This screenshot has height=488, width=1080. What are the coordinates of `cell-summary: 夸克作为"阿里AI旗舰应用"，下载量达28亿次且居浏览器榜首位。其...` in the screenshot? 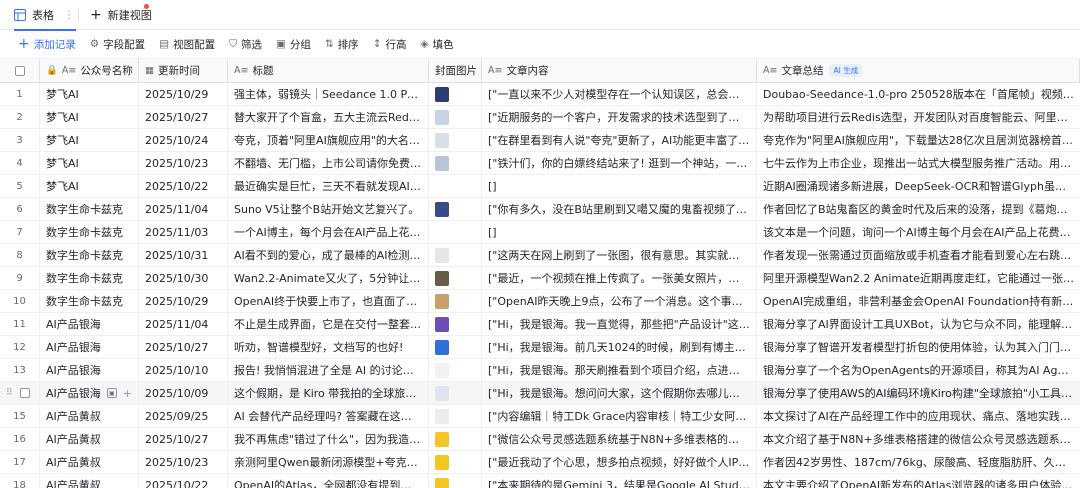 It's located at (918, 140).